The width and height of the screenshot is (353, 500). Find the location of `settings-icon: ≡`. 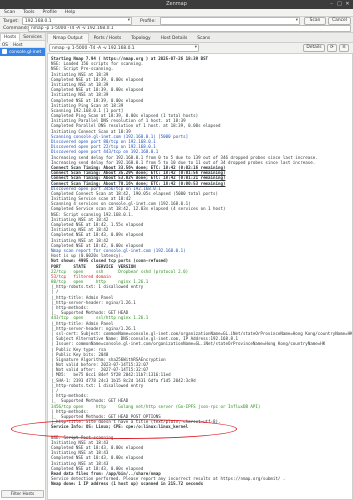

settings-icon: ≡ is located at coordinates (344, 48).